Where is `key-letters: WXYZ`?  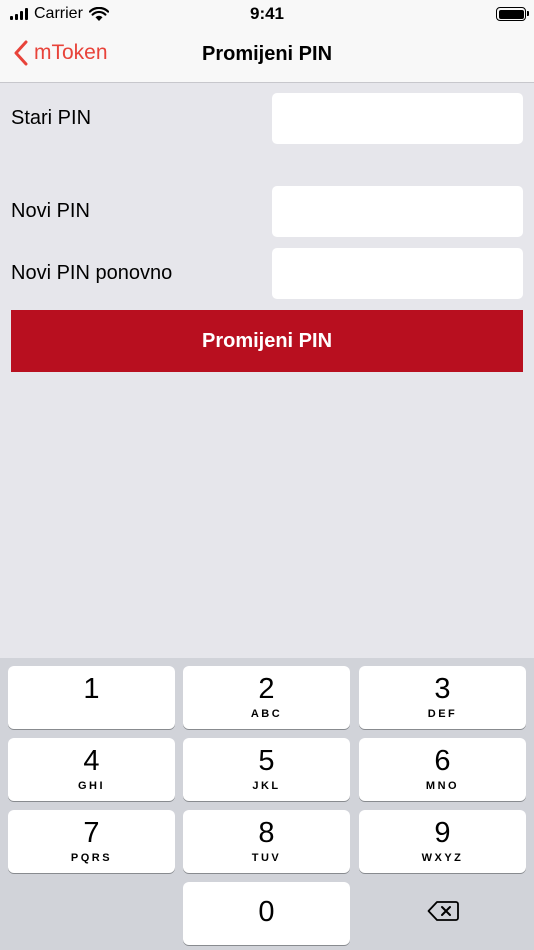
key-letters: WXYZ is located at coordinates (442, 858).